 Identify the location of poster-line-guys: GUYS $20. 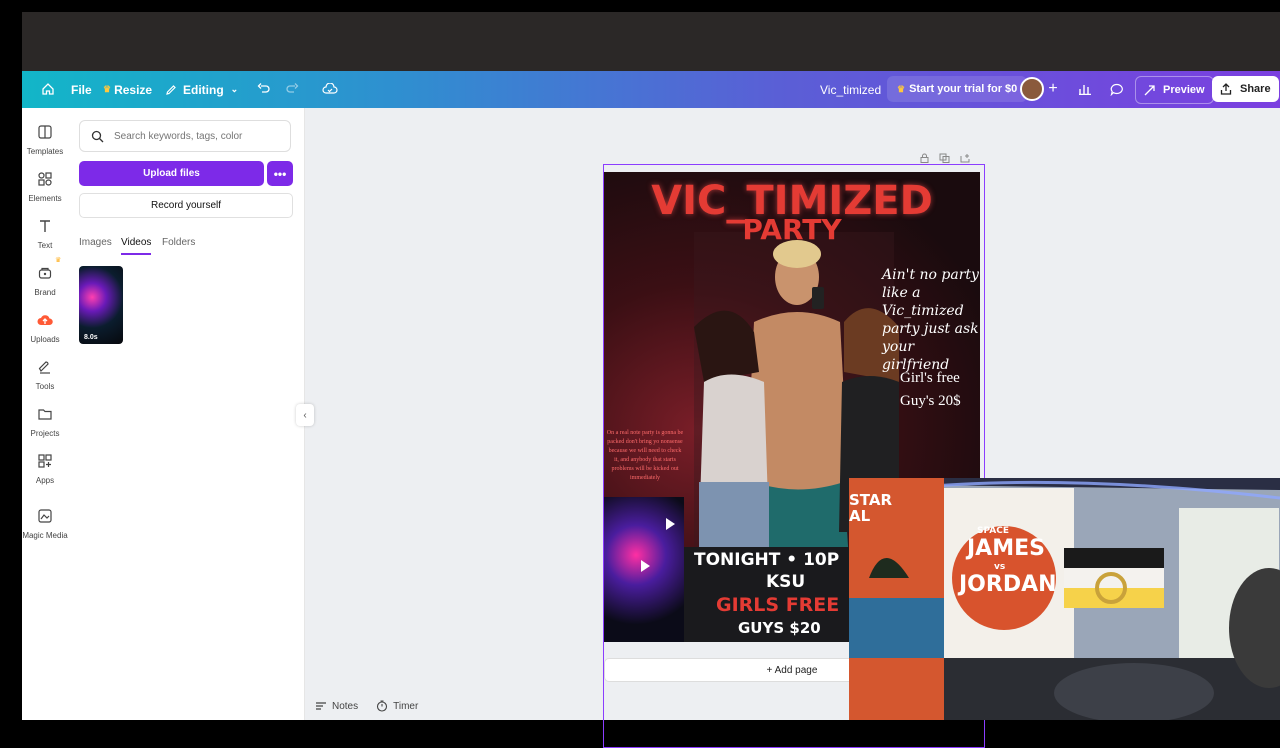
(779, 628).